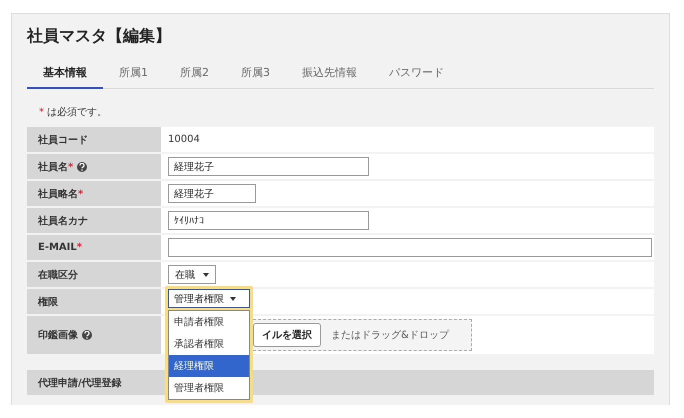  I want to click on tab: 振込先情報, so click(329, 74).